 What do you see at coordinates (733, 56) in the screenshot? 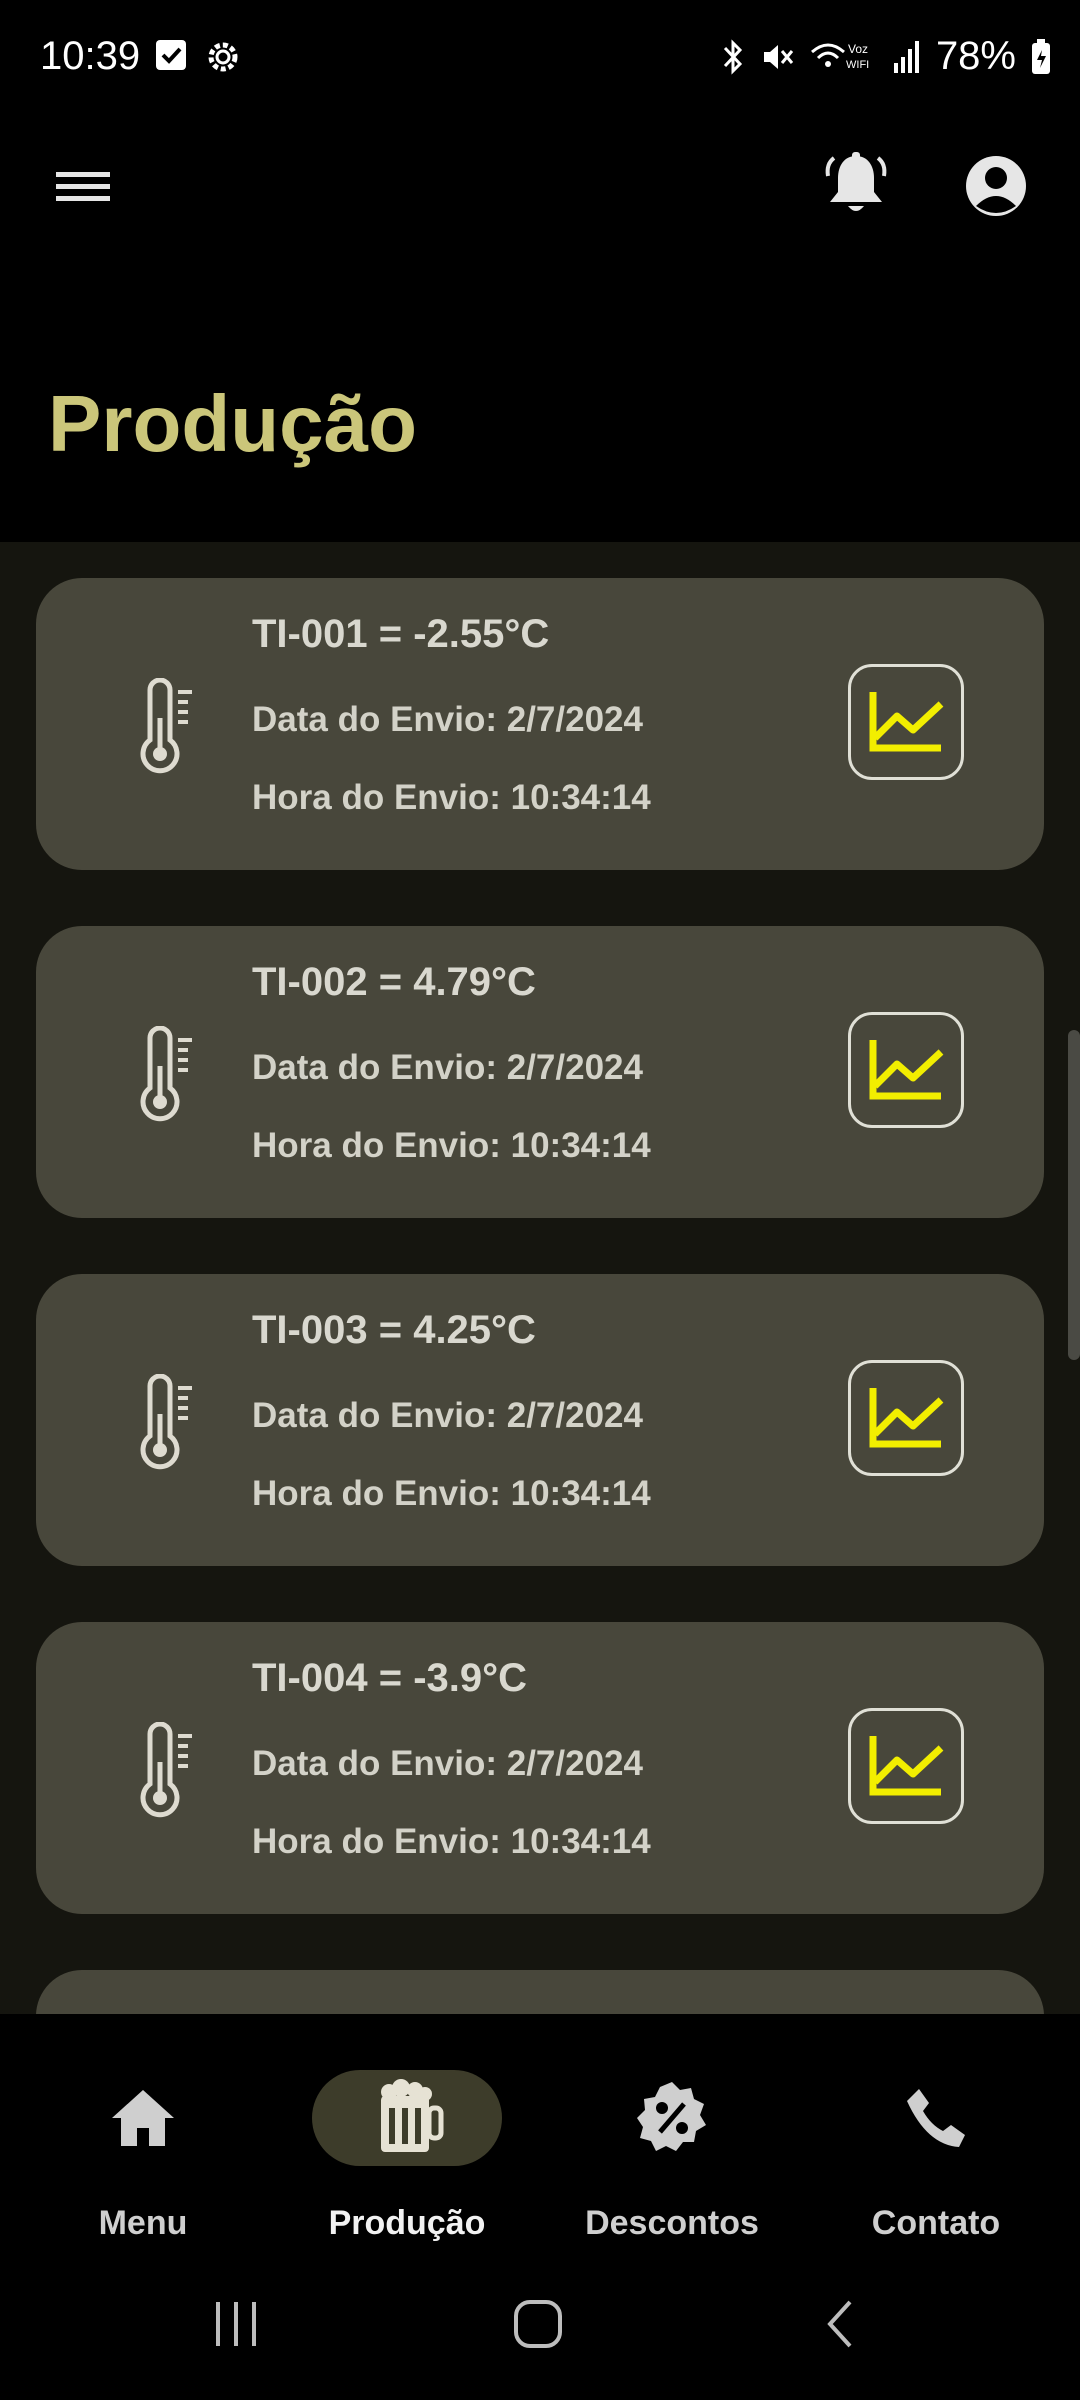
I see `bluetooth-icon` at bounding box center [733, 56].